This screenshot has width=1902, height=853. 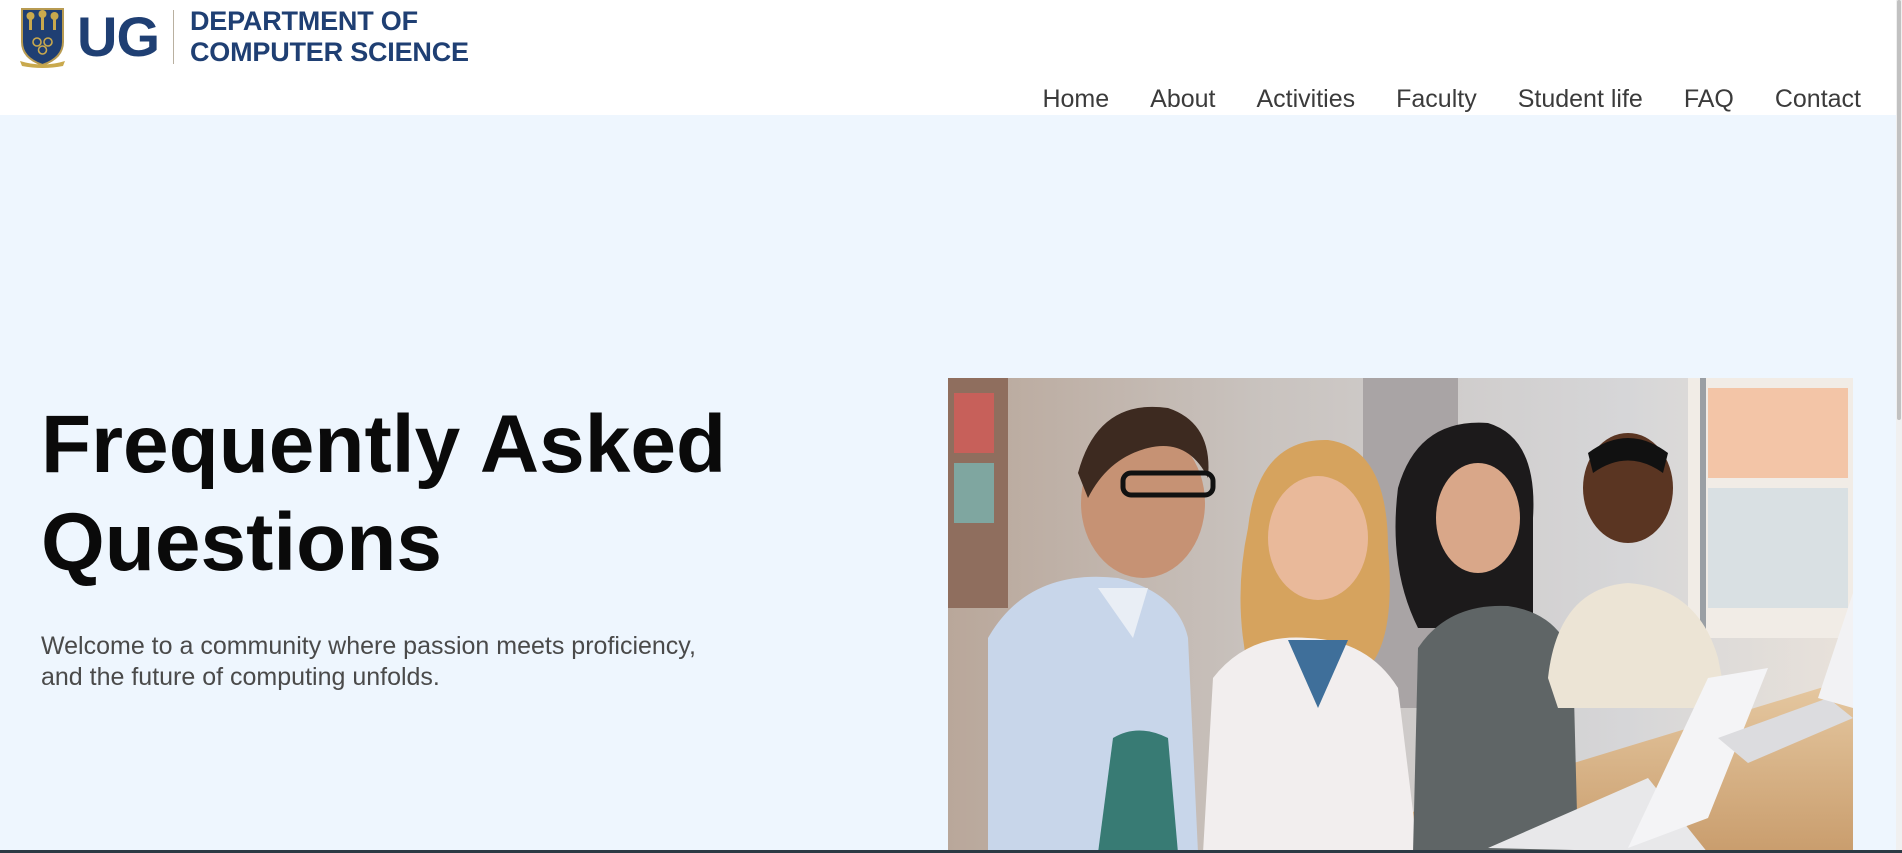 What do you see at coordinates (1580, 99) in the screenshot?
I see `nav-item-student-life: Student life` at bounding box center [1580, 99].